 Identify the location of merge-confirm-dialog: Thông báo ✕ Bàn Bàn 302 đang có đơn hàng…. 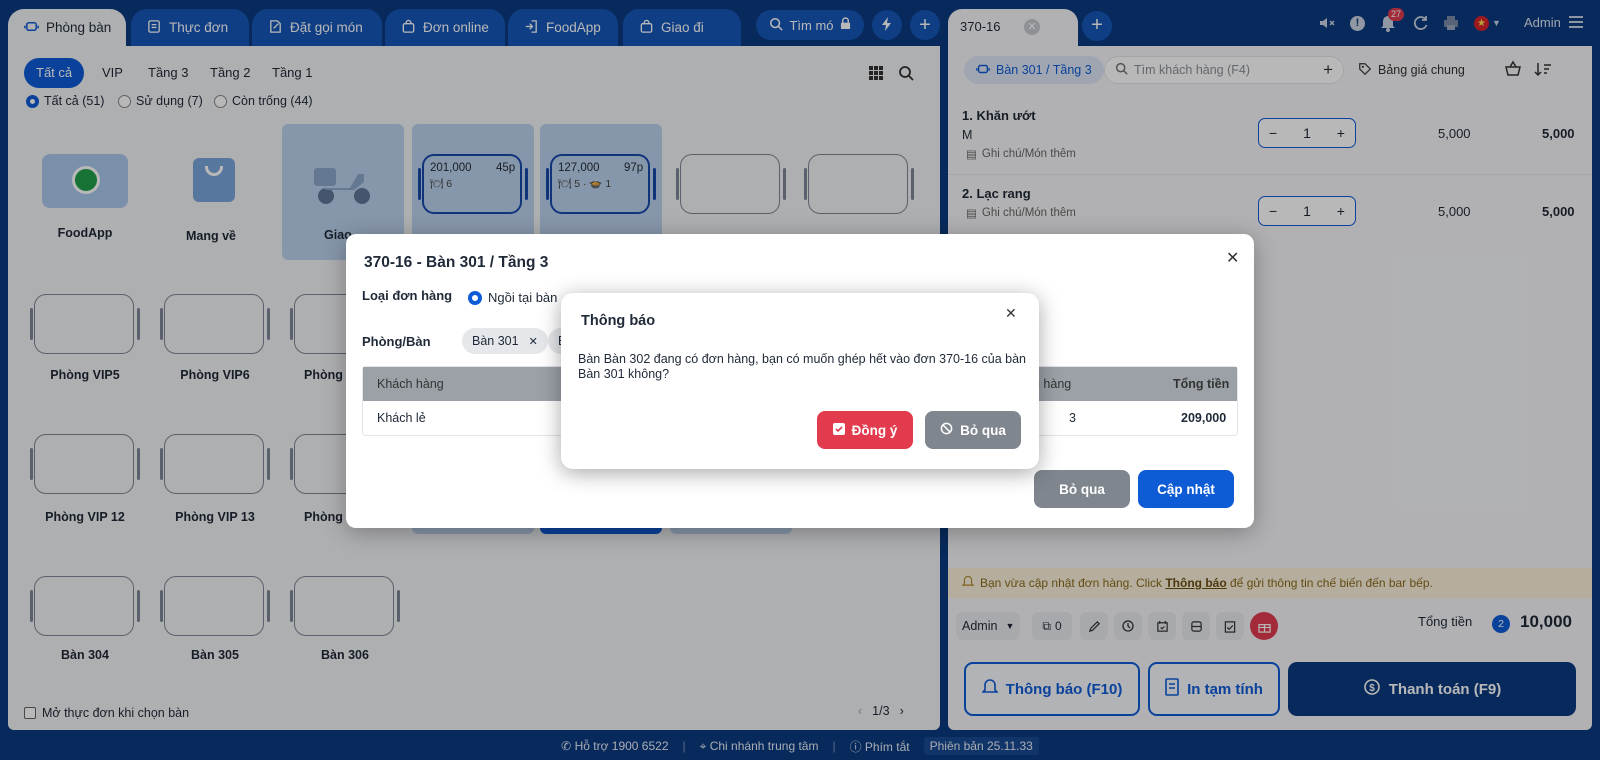
(800, 381).